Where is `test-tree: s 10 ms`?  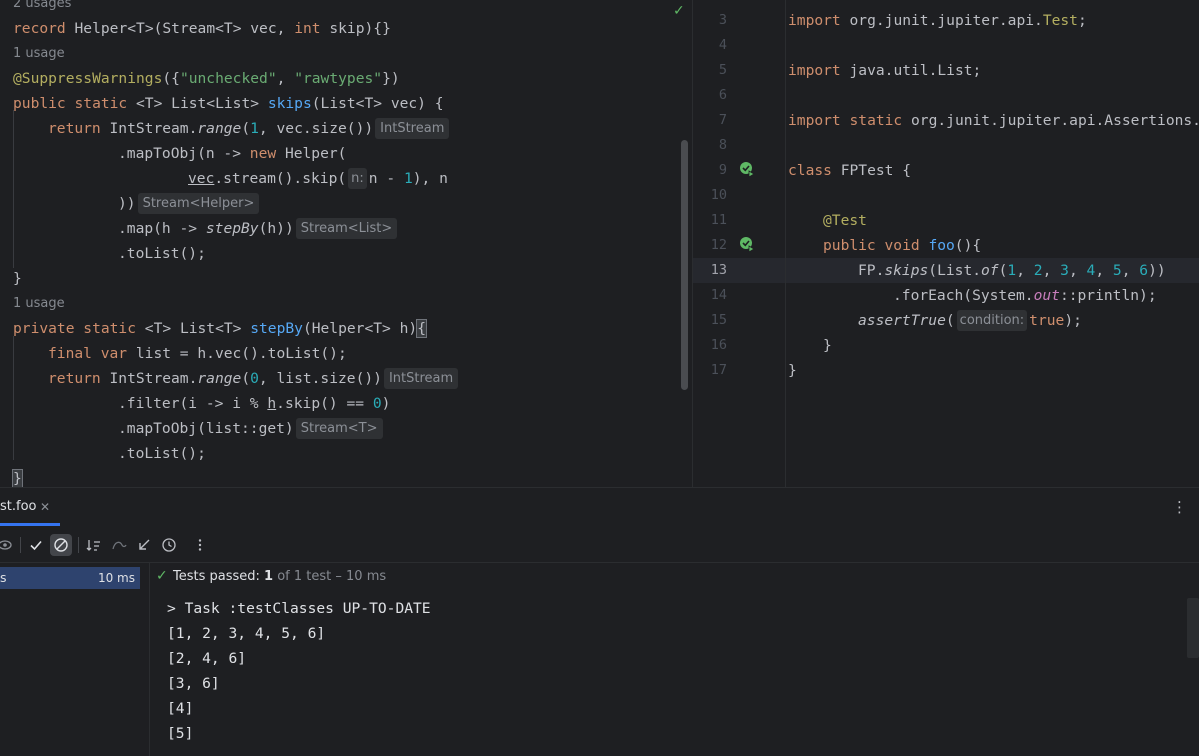
test-tree: s 10 ms is located at coordinates (75, 659).